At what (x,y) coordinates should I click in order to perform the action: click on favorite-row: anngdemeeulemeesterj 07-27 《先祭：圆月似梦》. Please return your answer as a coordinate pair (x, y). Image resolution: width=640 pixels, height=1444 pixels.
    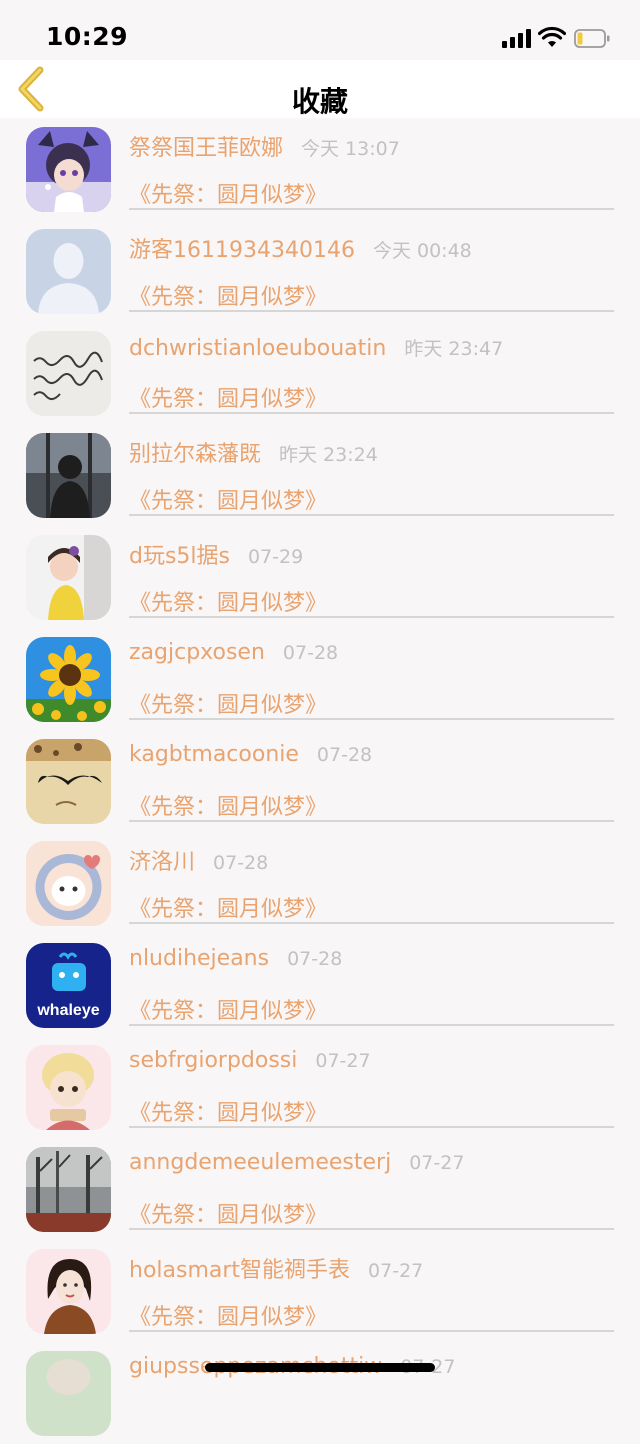
    Looking at the image, I should click on (320, 1189).